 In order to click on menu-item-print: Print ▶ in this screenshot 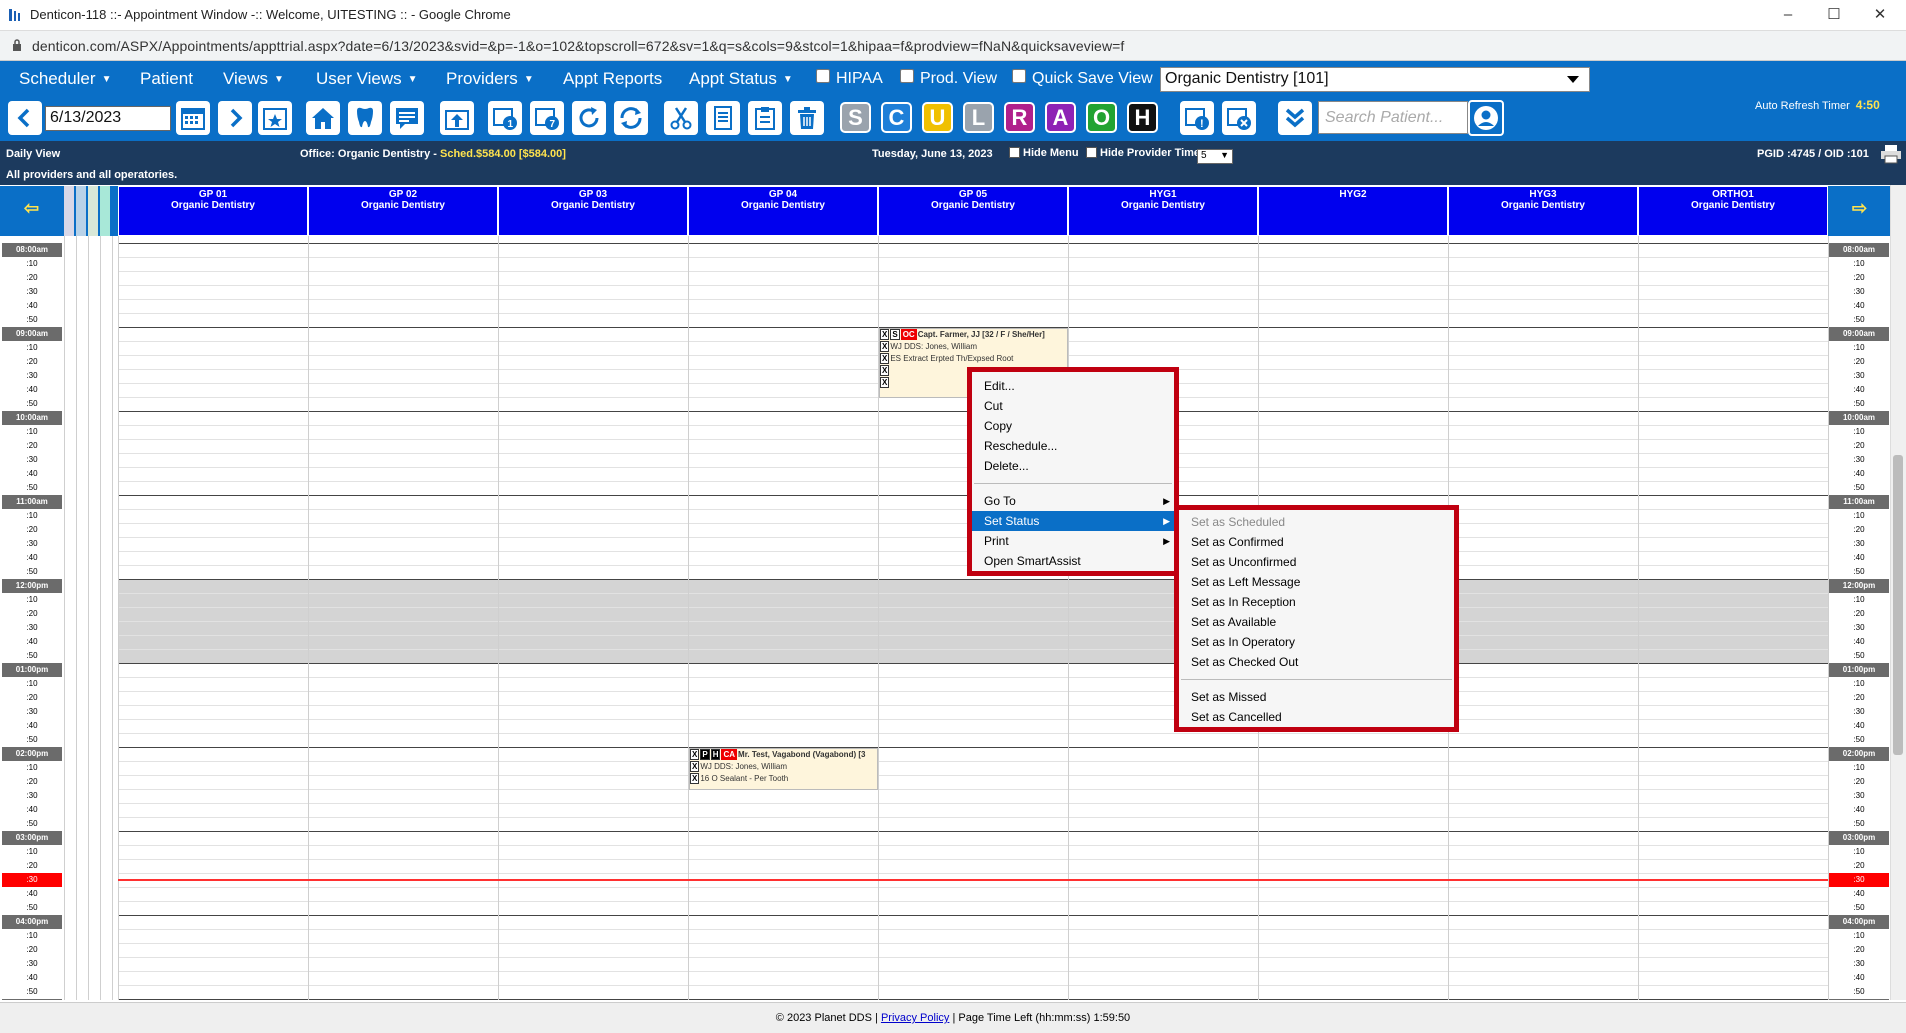, I will do `click(1073, 541)`.